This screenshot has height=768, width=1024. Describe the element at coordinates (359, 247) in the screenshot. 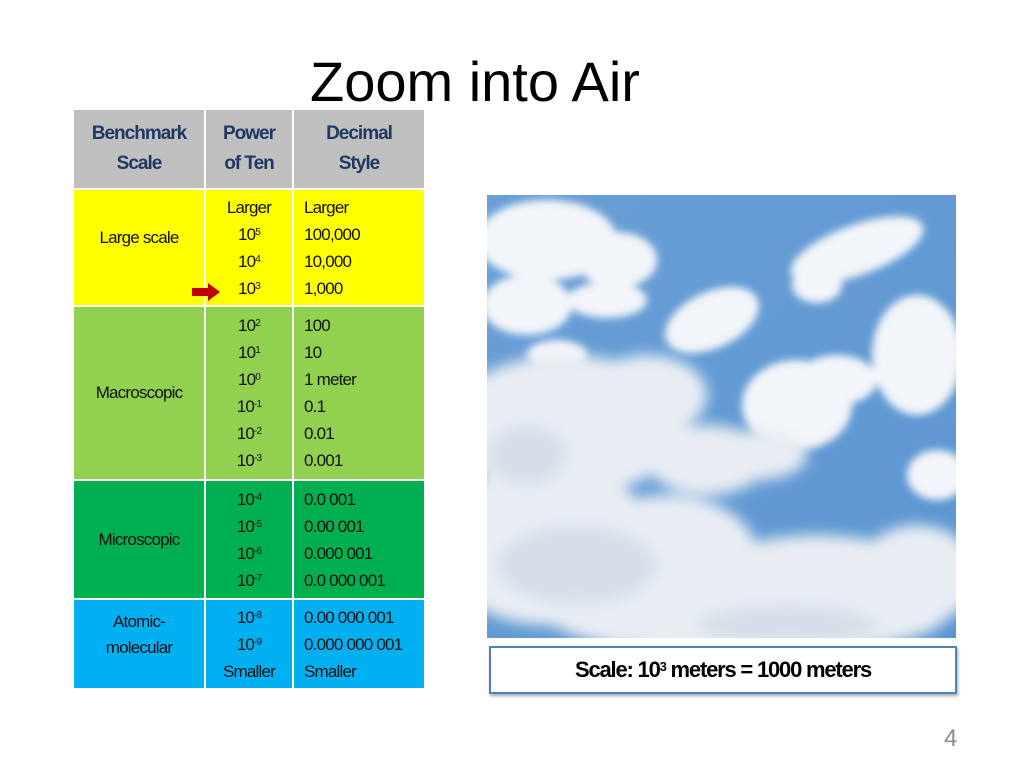

I see `decimal-cell: Larger 100,000 10,000 1,000` at that location.